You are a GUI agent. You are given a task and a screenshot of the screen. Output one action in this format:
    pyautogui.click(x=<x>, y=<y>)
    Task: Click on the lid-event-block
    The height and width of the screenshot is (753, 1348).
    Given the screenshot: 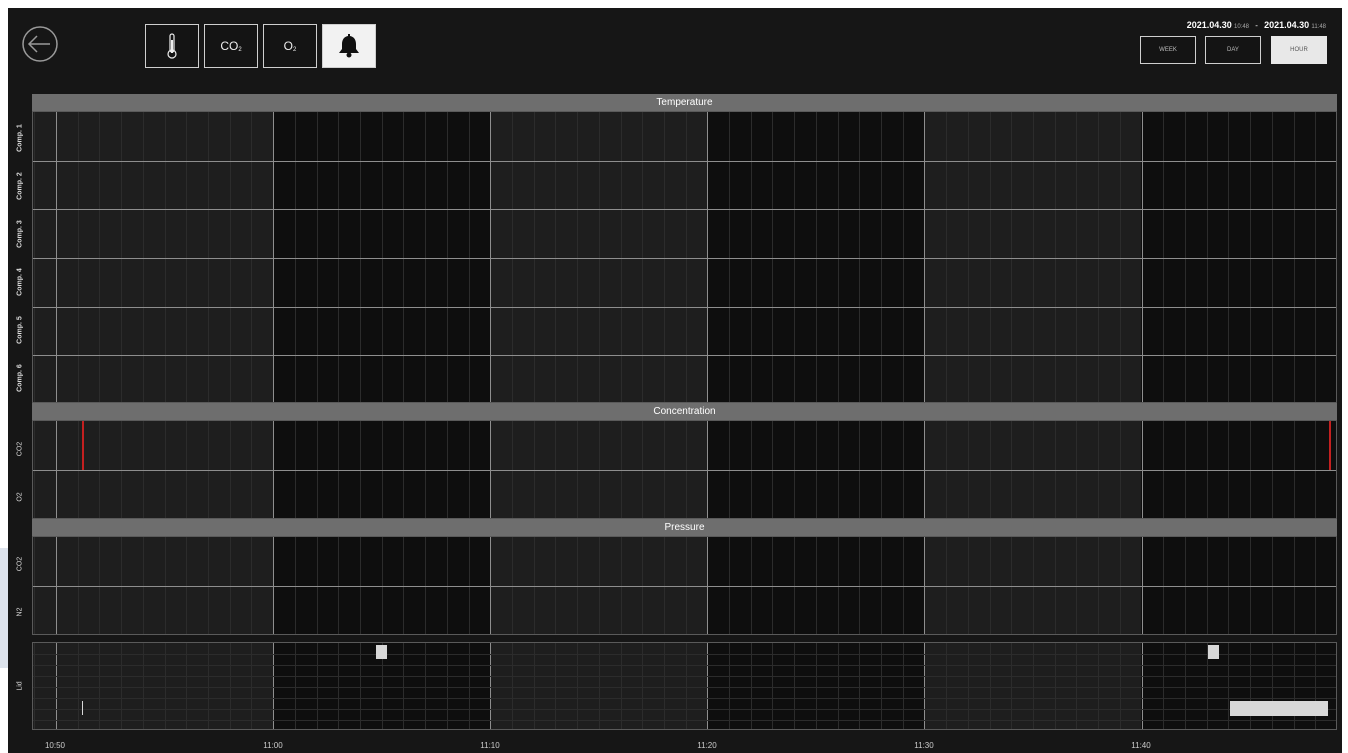 What is the action you would take?
    pyautogui.click(x=381, y=652)
    